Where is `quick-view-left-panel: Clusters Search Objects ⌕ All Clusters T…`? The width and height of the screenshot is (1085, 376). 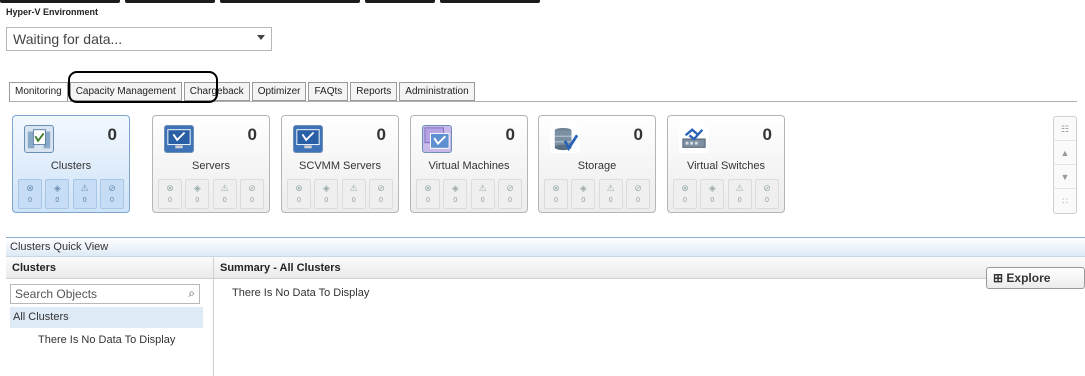 quick-view-left-panel: Clusters Search Objects ⌕ All Clusters T… is located at coordinates (110, 316).